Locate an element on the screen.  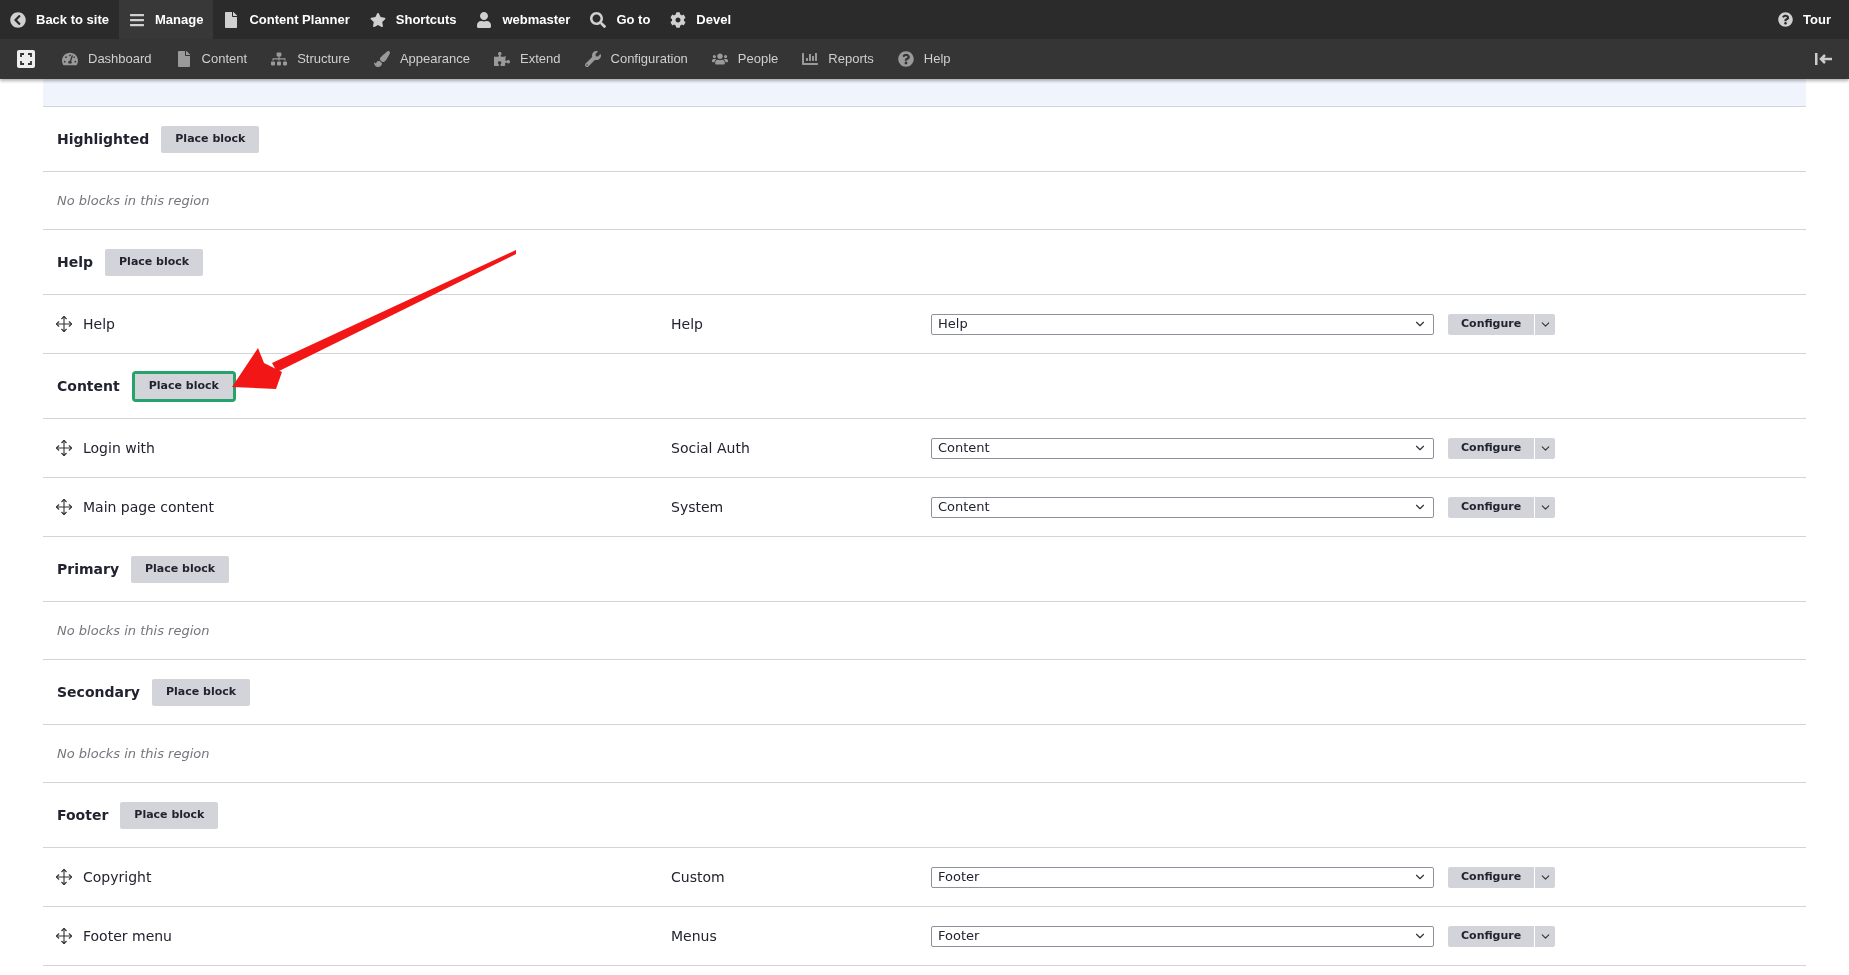
block-title: Main page content is located at coordinates (148, 507).